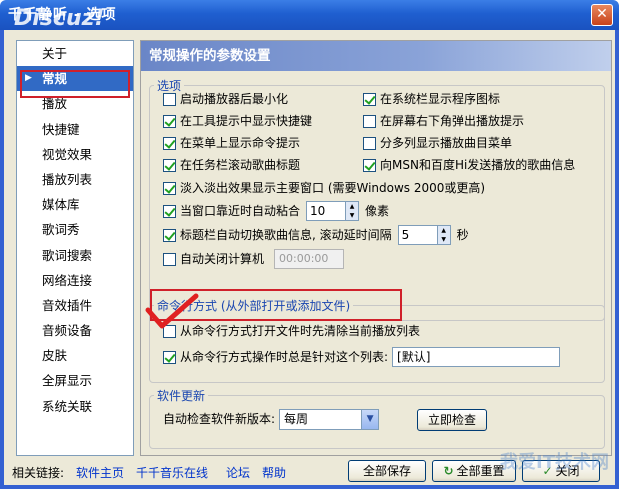  I want to click on close-button: ✓ 关闭, so click(561, 471).